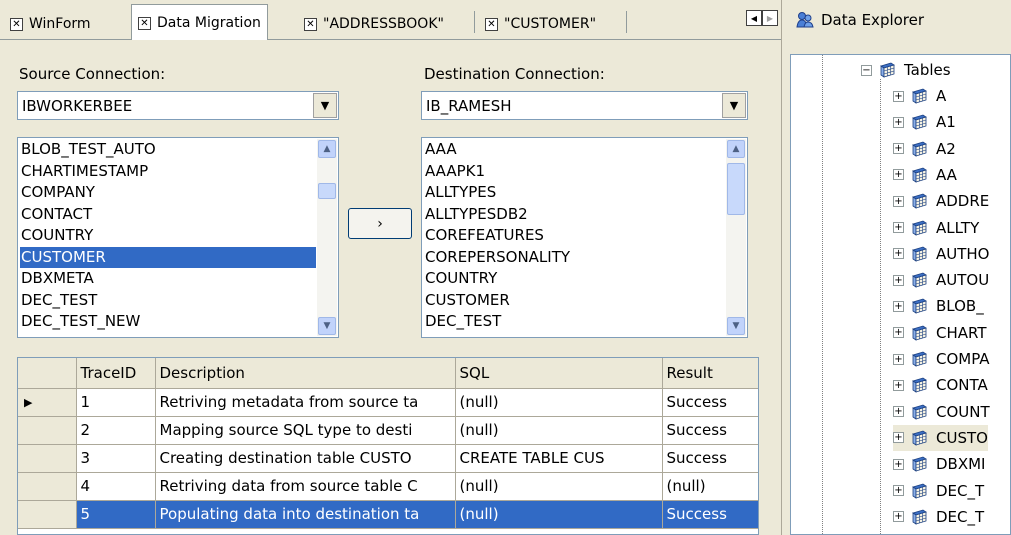 The width and height of the screenshot is (1011, 535). I want to click on source-table-item: DEC_TEST_NEW, so click(168, 322).